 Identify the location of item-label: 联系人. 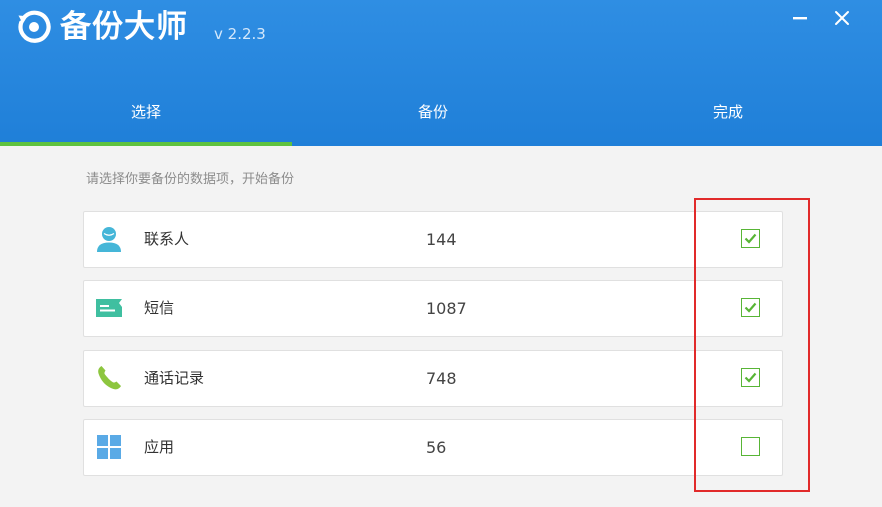
(167, 239).